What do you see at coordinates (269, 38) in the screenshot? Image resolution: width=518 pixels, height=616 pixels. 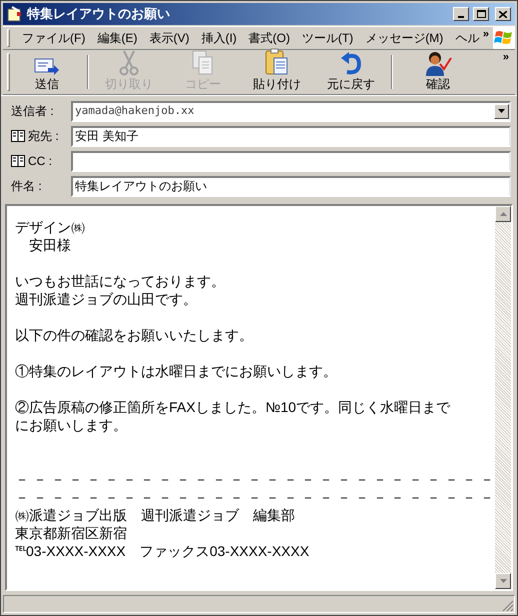 I see `menu-item: 書式(O)` at bounding box center [269, 38].